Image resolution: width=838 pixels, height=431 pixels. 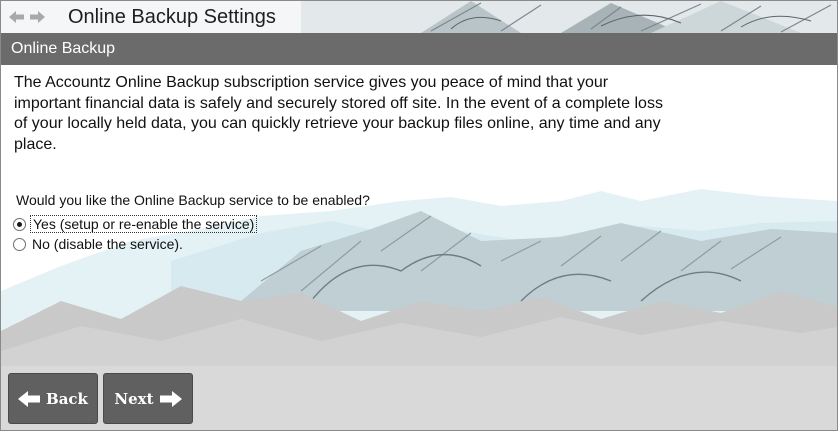 I want to click on section-header: Online Backup, so click(x=419, y=49).